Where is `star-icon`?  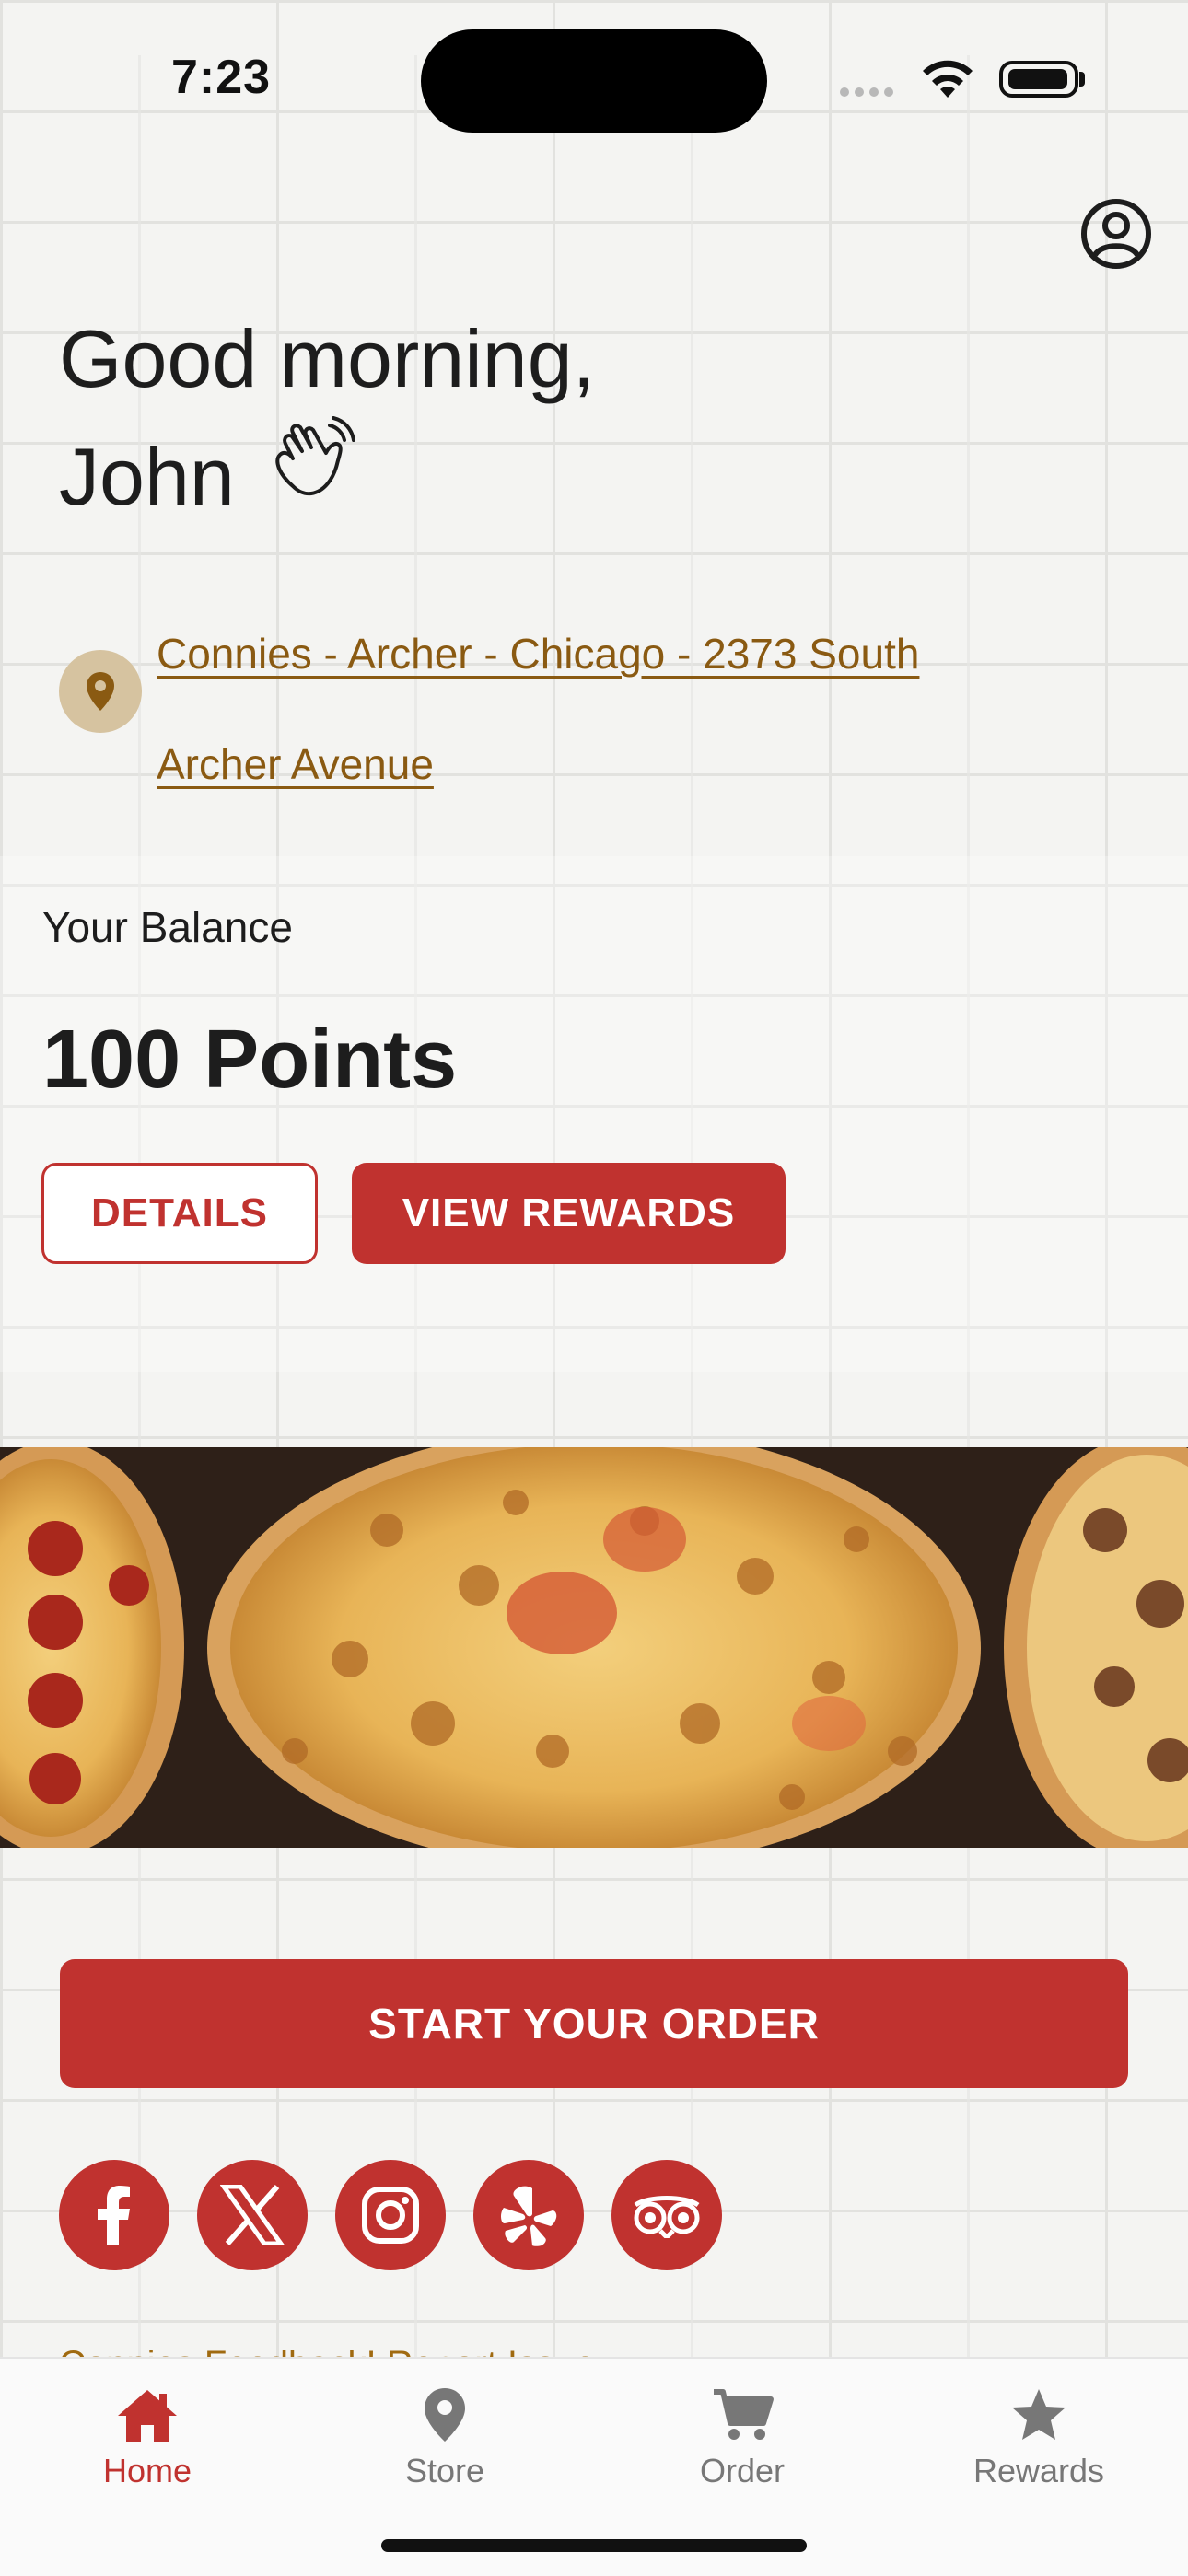 star-icon is located at coordinates (1039, 2414).